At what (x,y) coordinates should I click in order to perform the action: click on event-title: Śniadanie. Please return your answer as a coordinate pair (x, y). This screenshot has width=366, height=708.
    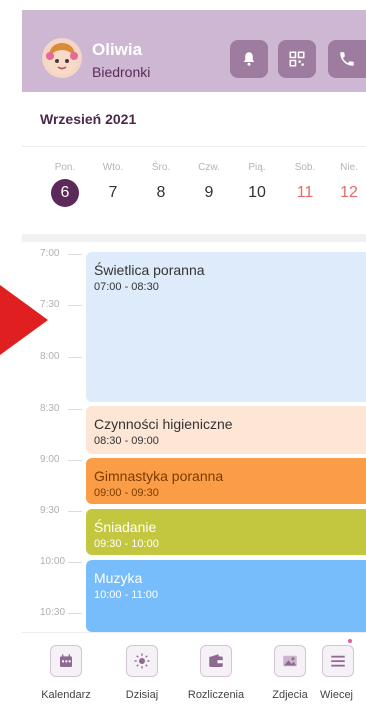
    Looking at the image, I should click on (125, 527).